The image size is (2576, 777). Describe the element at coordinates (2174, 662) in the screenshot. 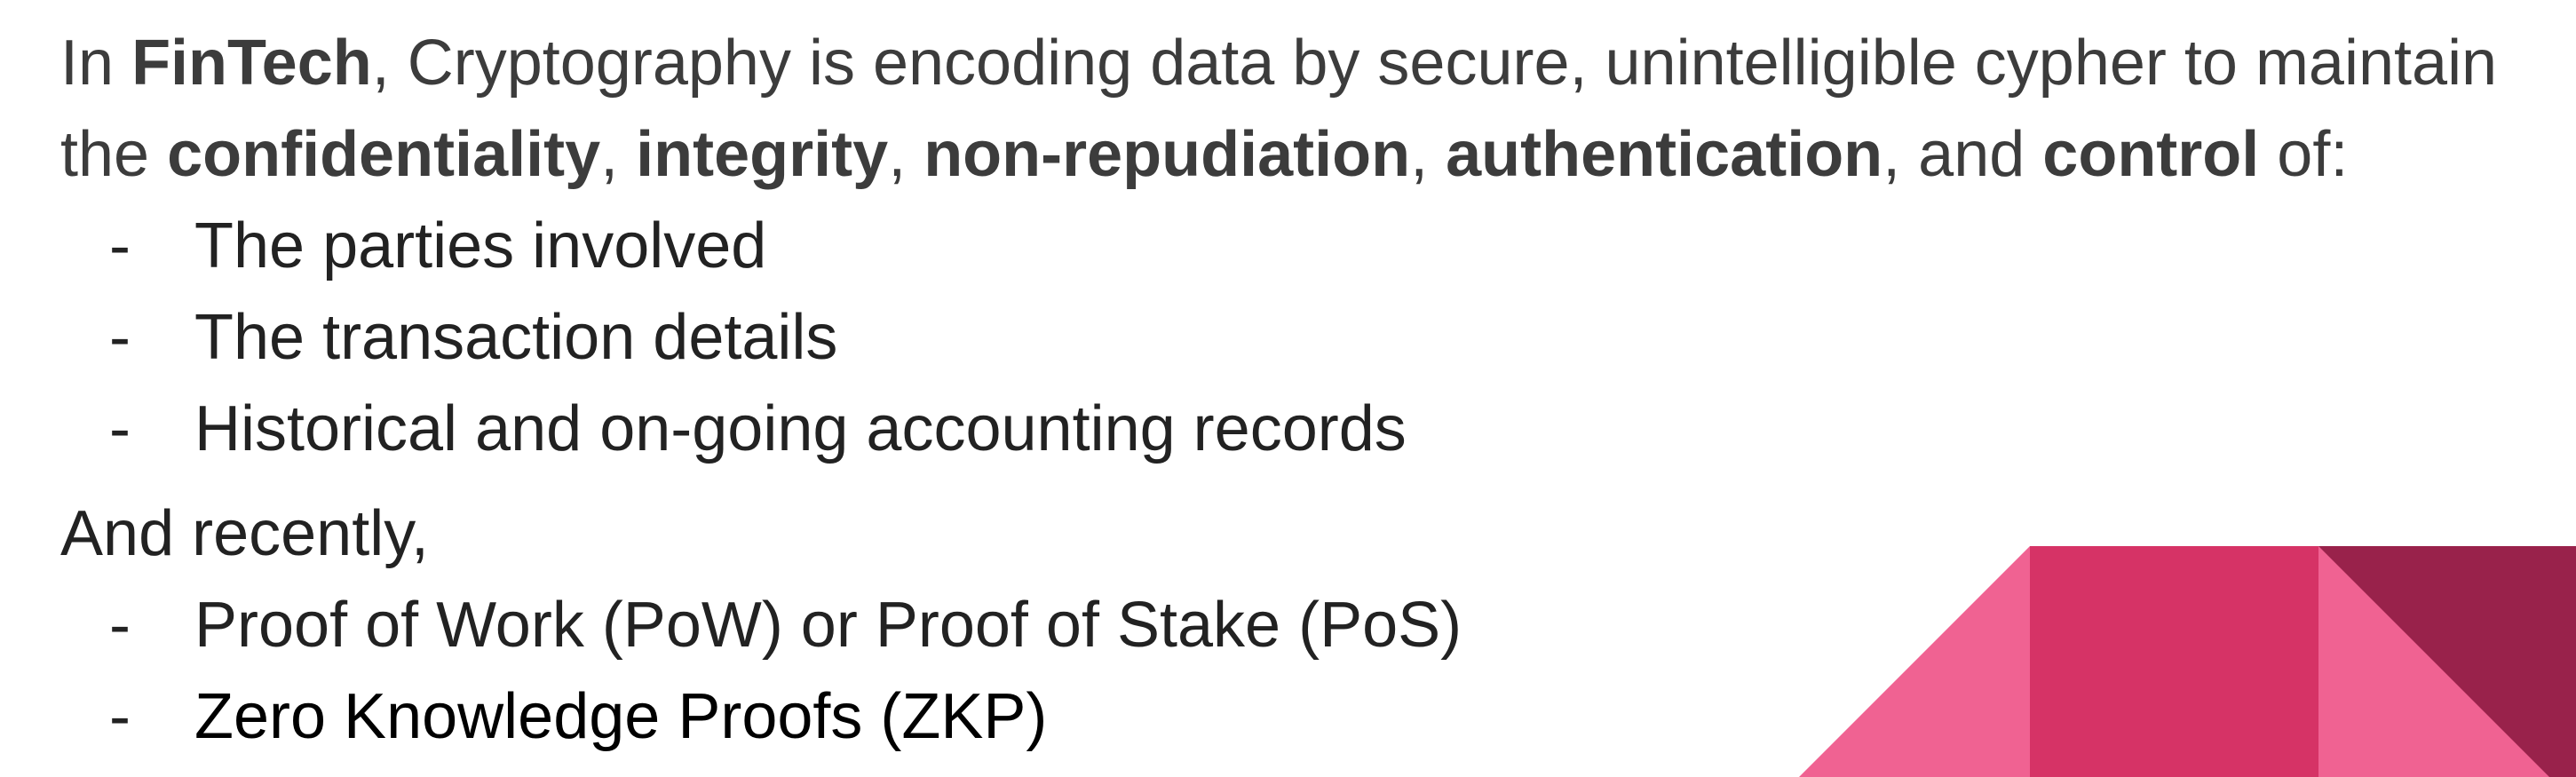

I see `deco-mid-block` at that location.